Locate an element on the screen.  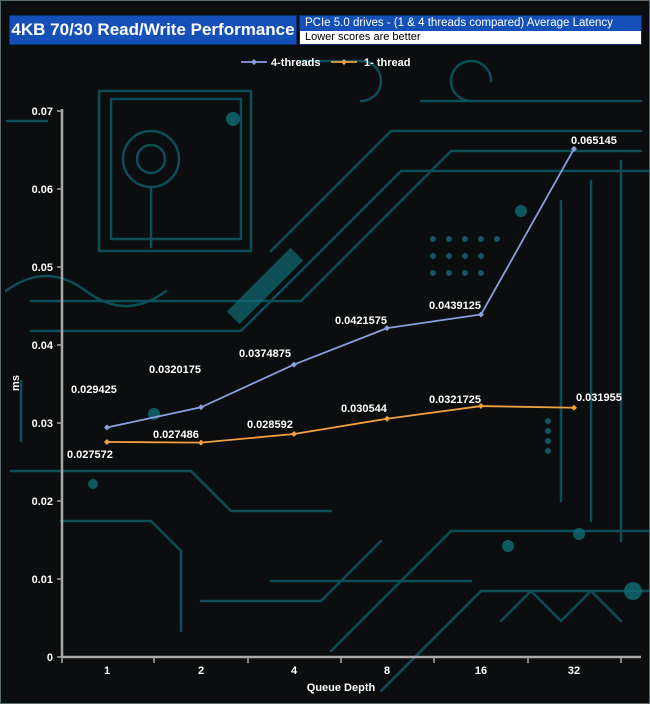
data-label: 0.027486 is located at coordinates (176, 435).